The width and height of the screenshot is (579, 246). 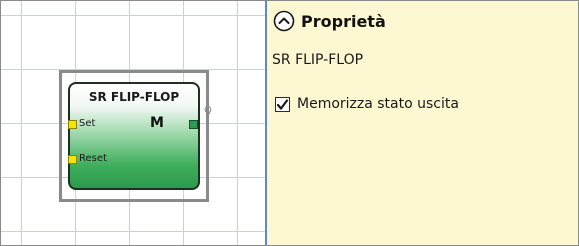 What do you see at coordinates (343, 21) in the screenshot?
I see `properties-title: Proprietà` at bounding box center [343, 21].